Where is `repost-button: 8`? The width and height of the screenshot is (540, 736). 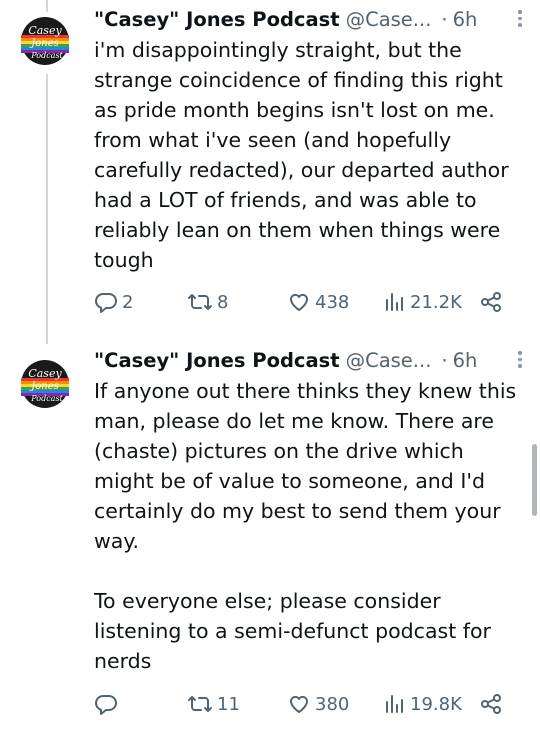
repost-button: 8 is located at coordinates (207, 302).